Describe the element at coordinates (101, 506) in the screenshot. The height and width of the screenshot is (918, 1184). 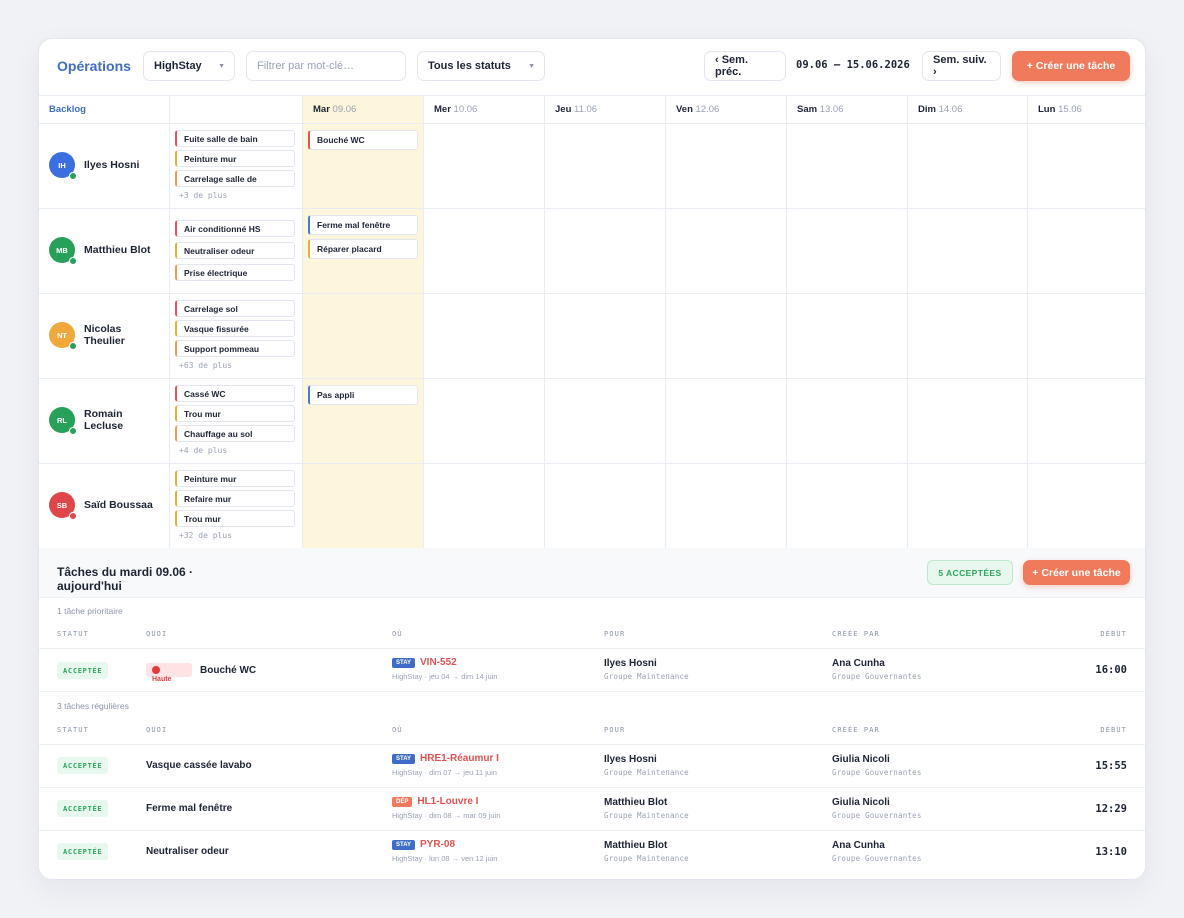
I see `person-cell: SB Saïd Boussaa` at that location.